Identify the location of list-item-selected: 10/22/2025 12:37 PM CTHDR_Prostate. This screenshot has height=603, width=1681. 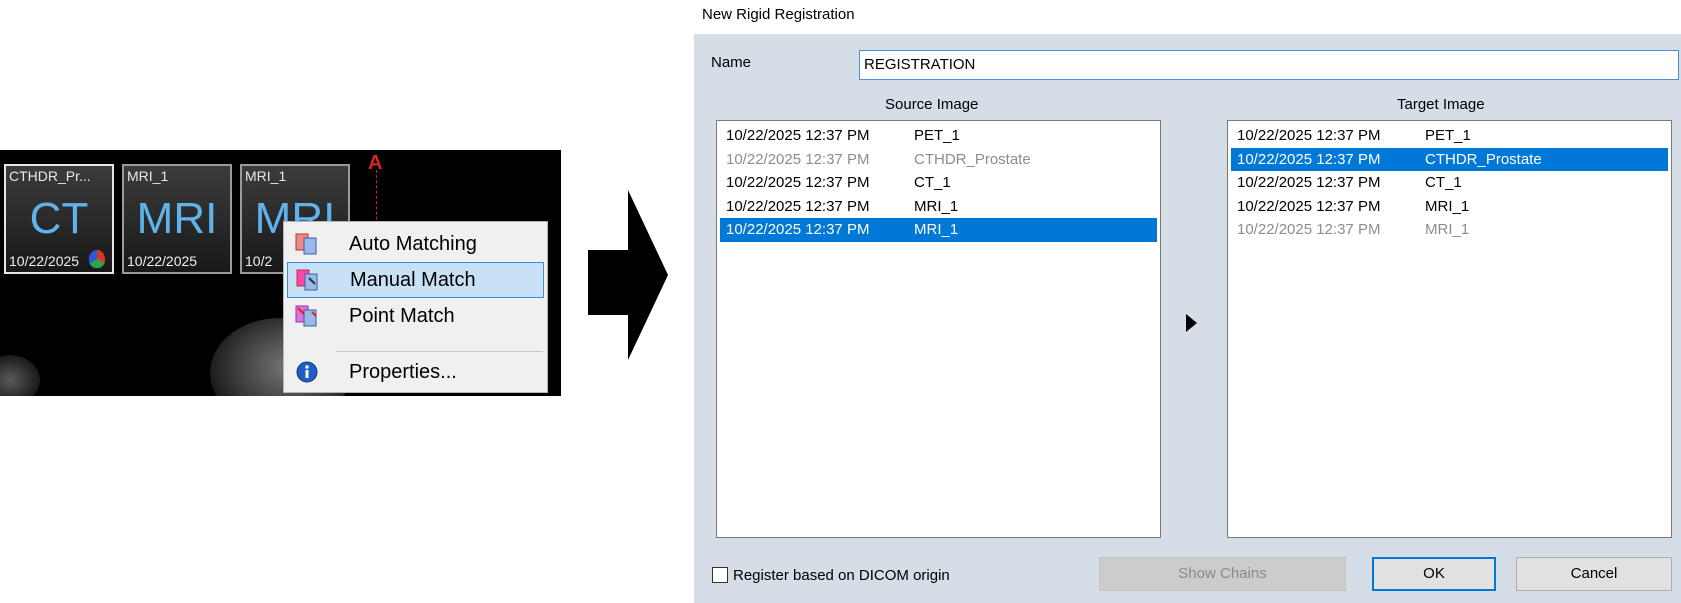
(1449, 159).